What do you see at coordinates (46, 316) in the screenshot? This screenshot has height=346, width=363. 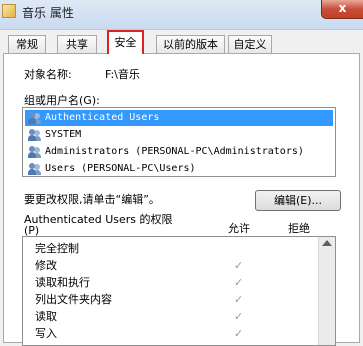 I see `permission-row: 读取` at bounding box center [46, 316].